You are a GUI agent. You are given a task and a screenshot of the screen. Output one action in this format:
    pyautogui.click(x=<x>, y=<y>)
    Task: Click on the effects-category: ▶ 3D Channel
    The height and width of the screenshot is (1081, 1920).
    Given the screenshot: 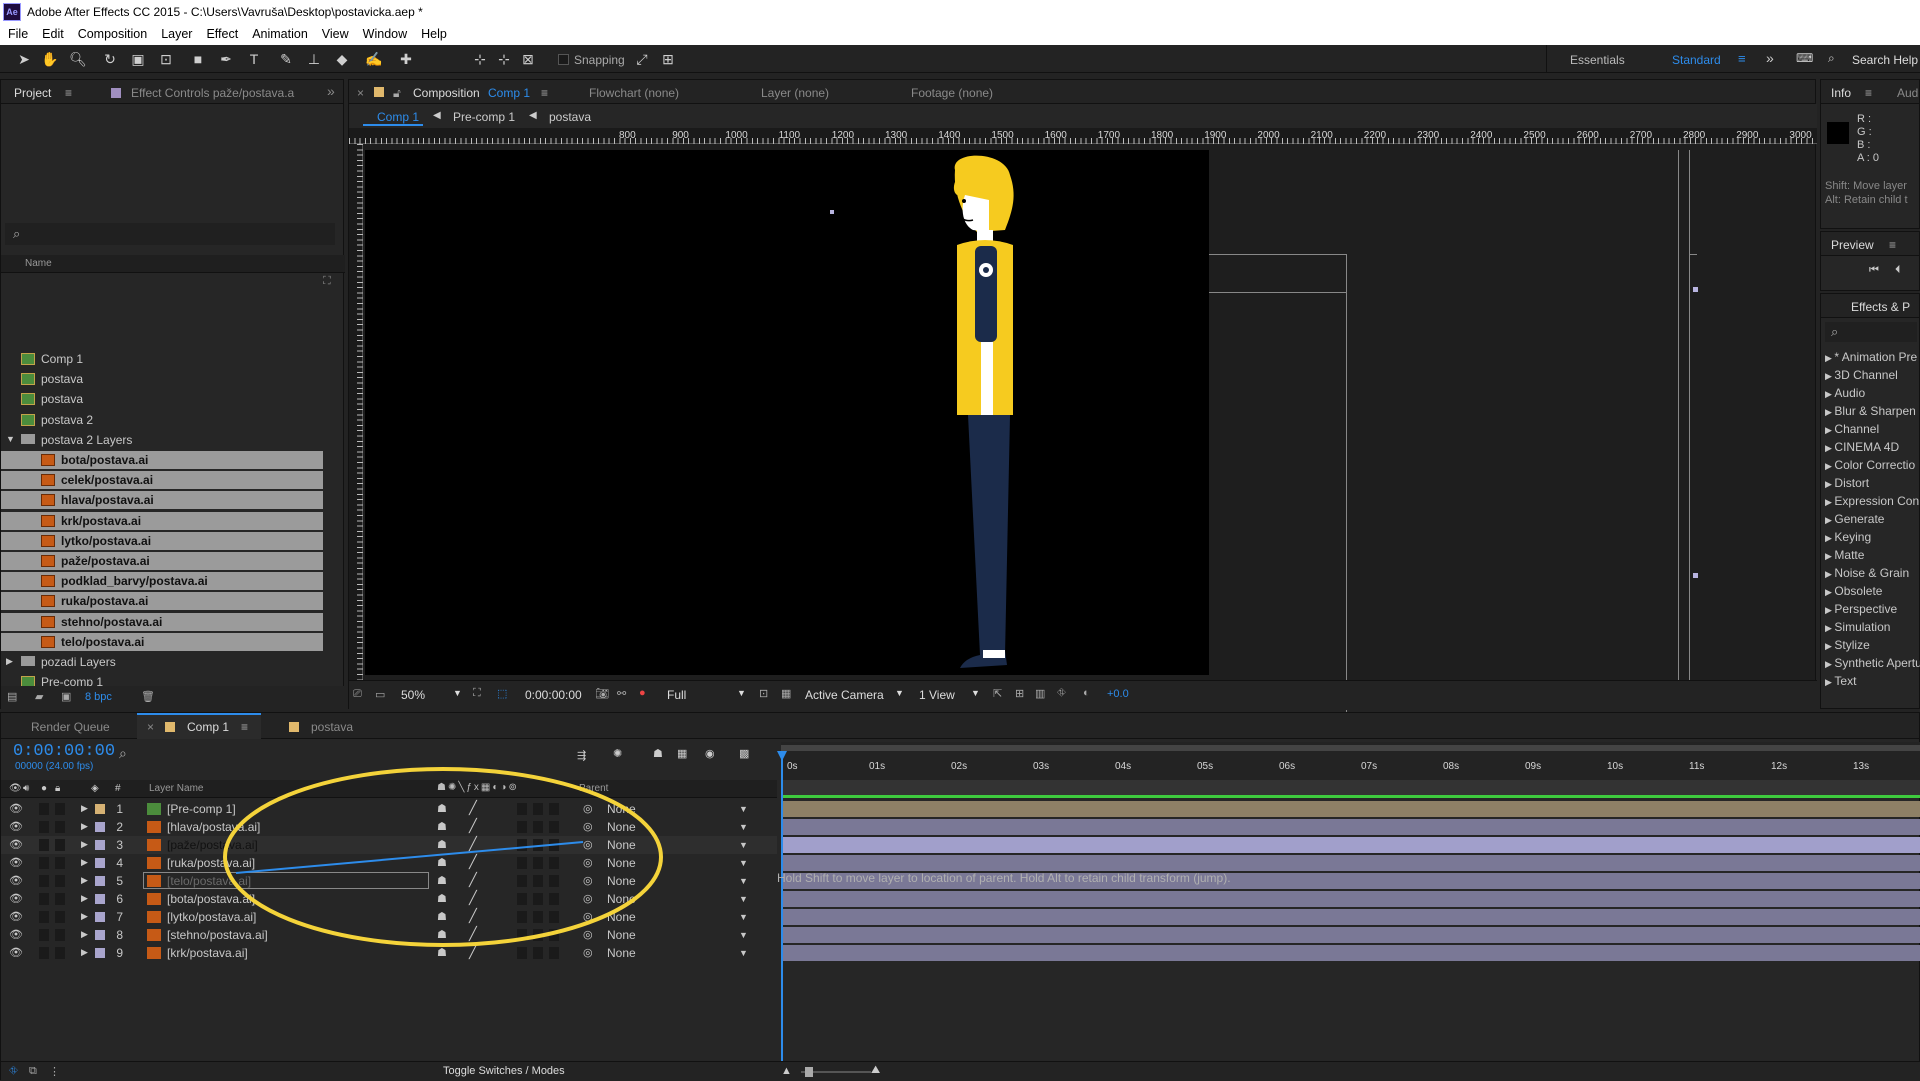 What is the action you would take?
    pyautogui.click(x=1861, y=375)
    